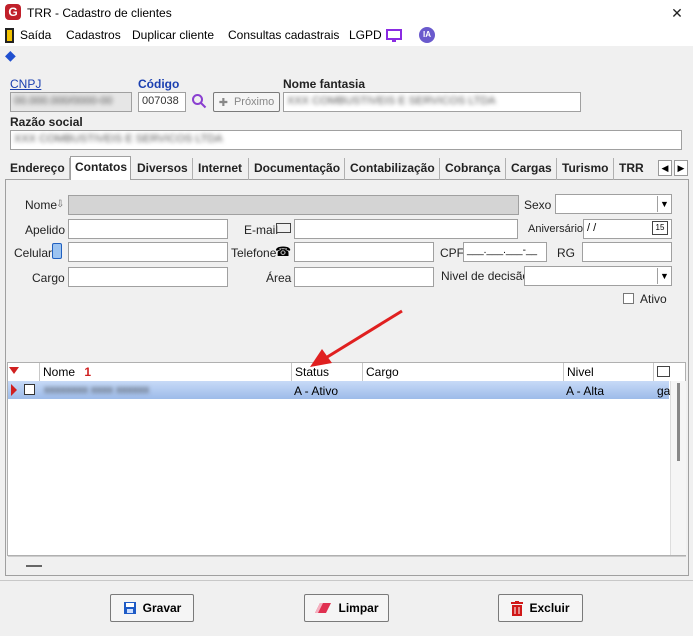  Describe the element at coordinates (517, 608) in the screenshot. I see `trash-icon` at that location.